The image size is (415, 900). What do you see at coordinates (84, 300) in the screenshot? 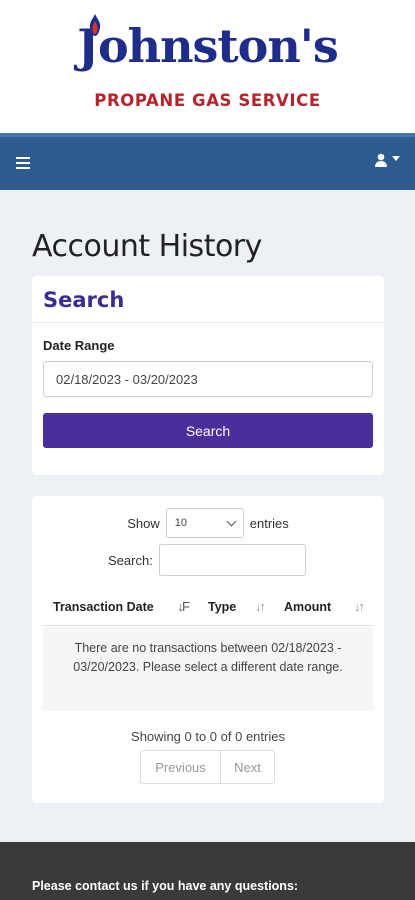
I see `search-panel-title: Search` at bounding box center [84, 300].